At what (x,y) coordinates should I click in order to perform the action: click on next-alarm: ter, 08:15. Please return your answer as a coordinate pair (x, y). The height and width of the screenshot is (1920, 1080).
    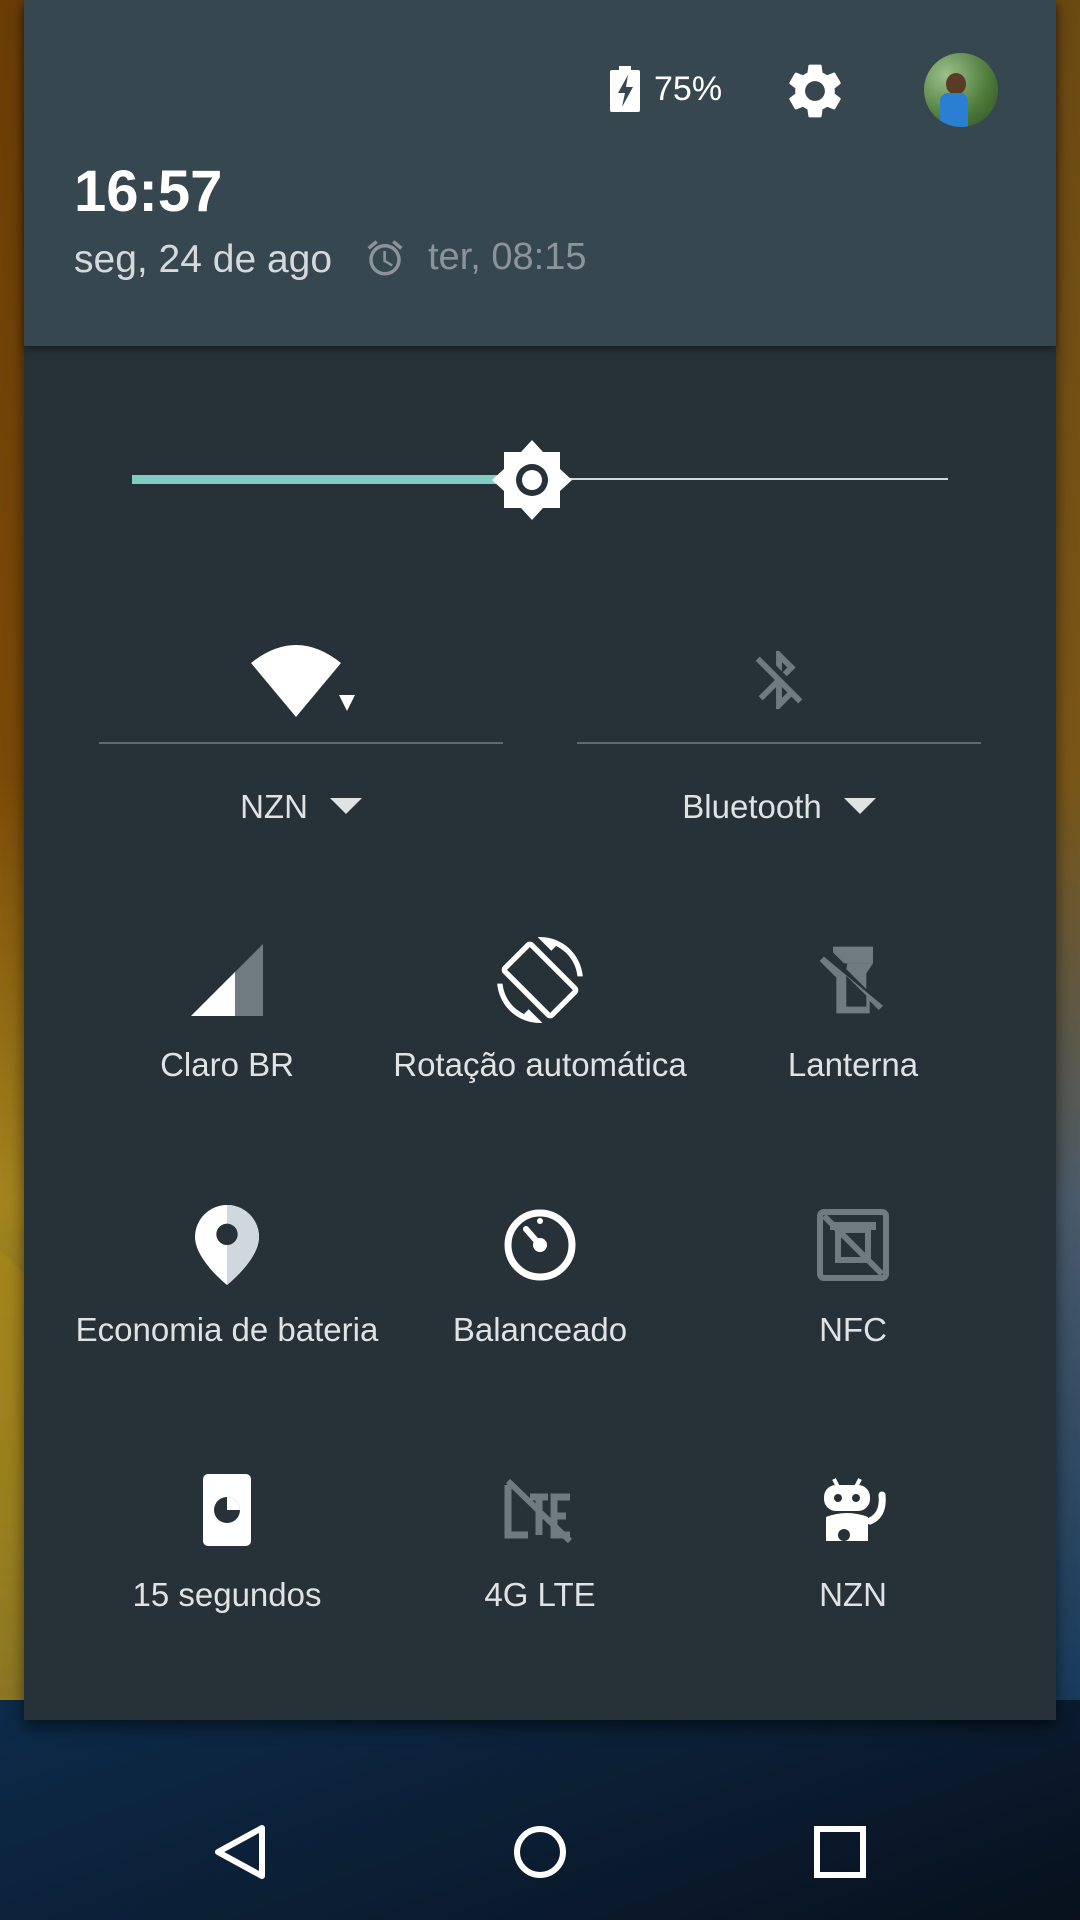
    Looking at the image, I should click on (475, 257).